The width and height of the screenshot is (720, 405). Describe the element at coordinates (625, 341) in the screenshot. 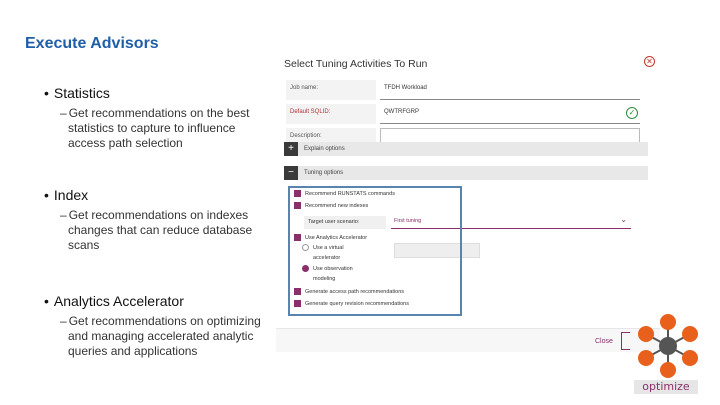

I see `run-button` at that location.